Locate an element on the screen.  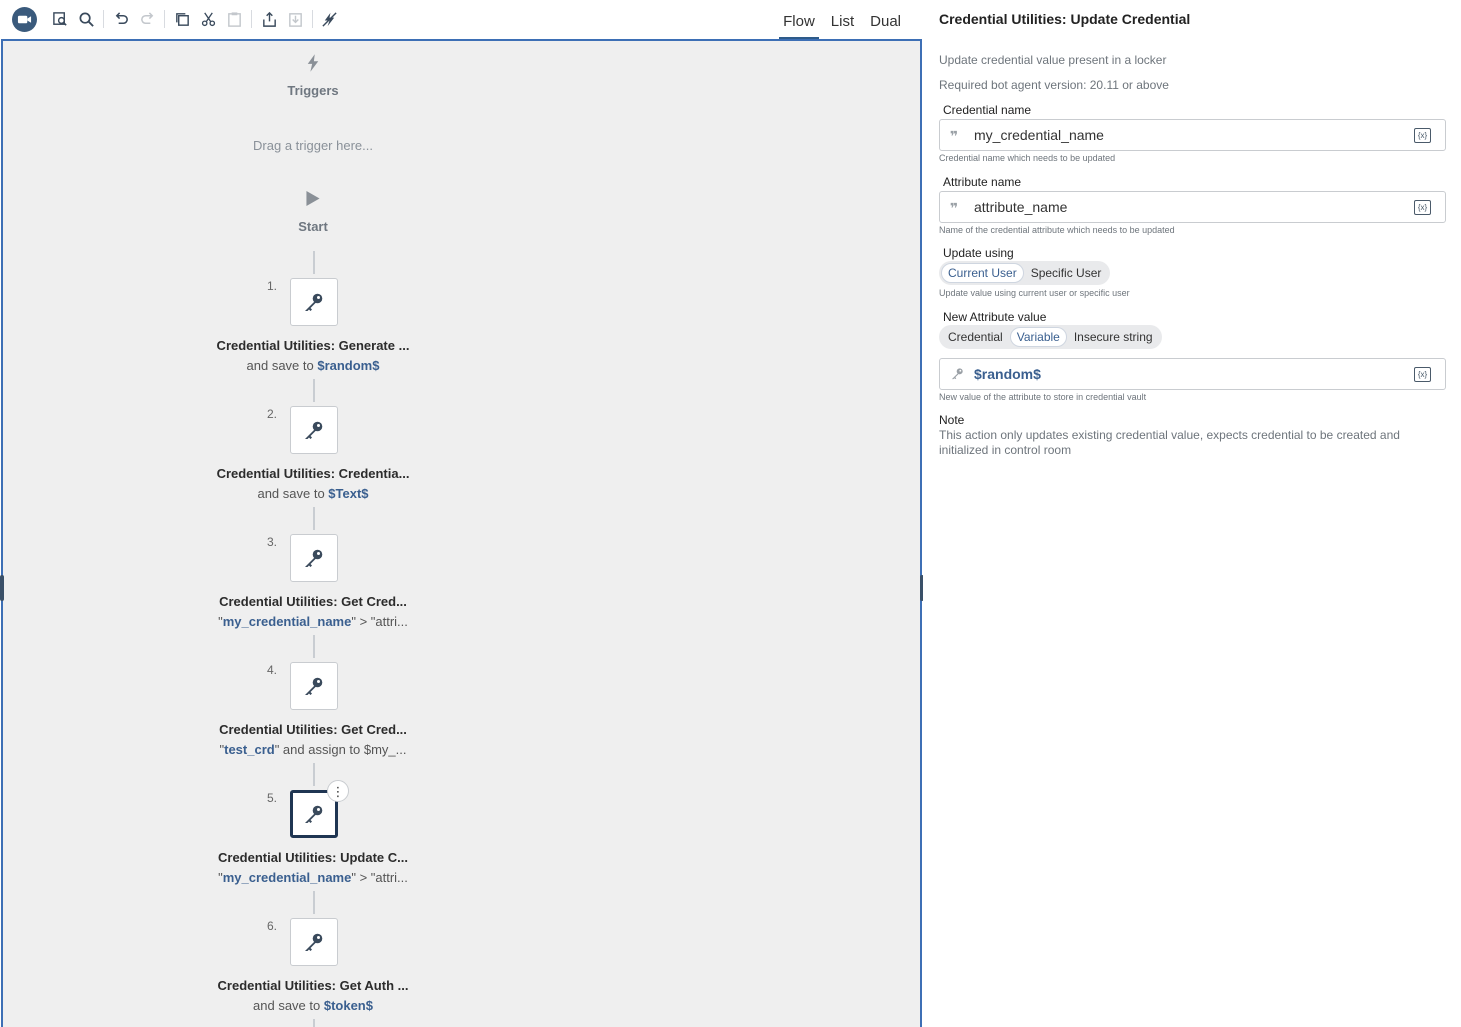
scissors-icon is located at coordinates (208, 19).